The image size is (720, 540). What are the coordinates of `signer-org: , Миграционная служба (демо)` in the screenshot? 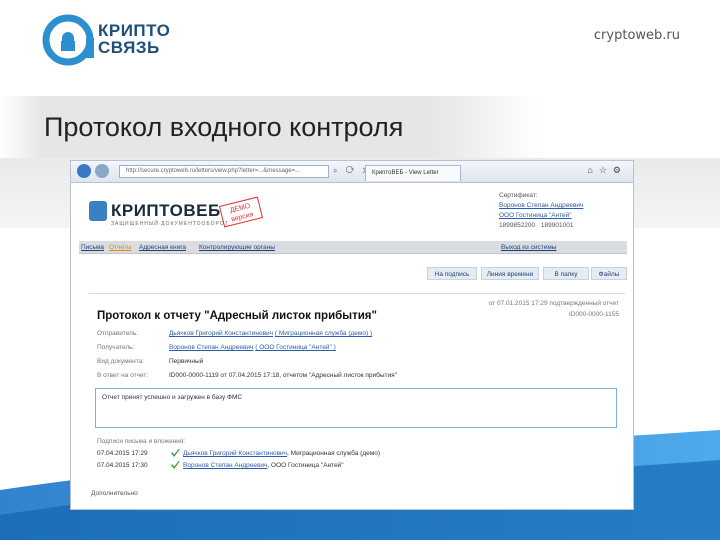 It's located at (333, 453).